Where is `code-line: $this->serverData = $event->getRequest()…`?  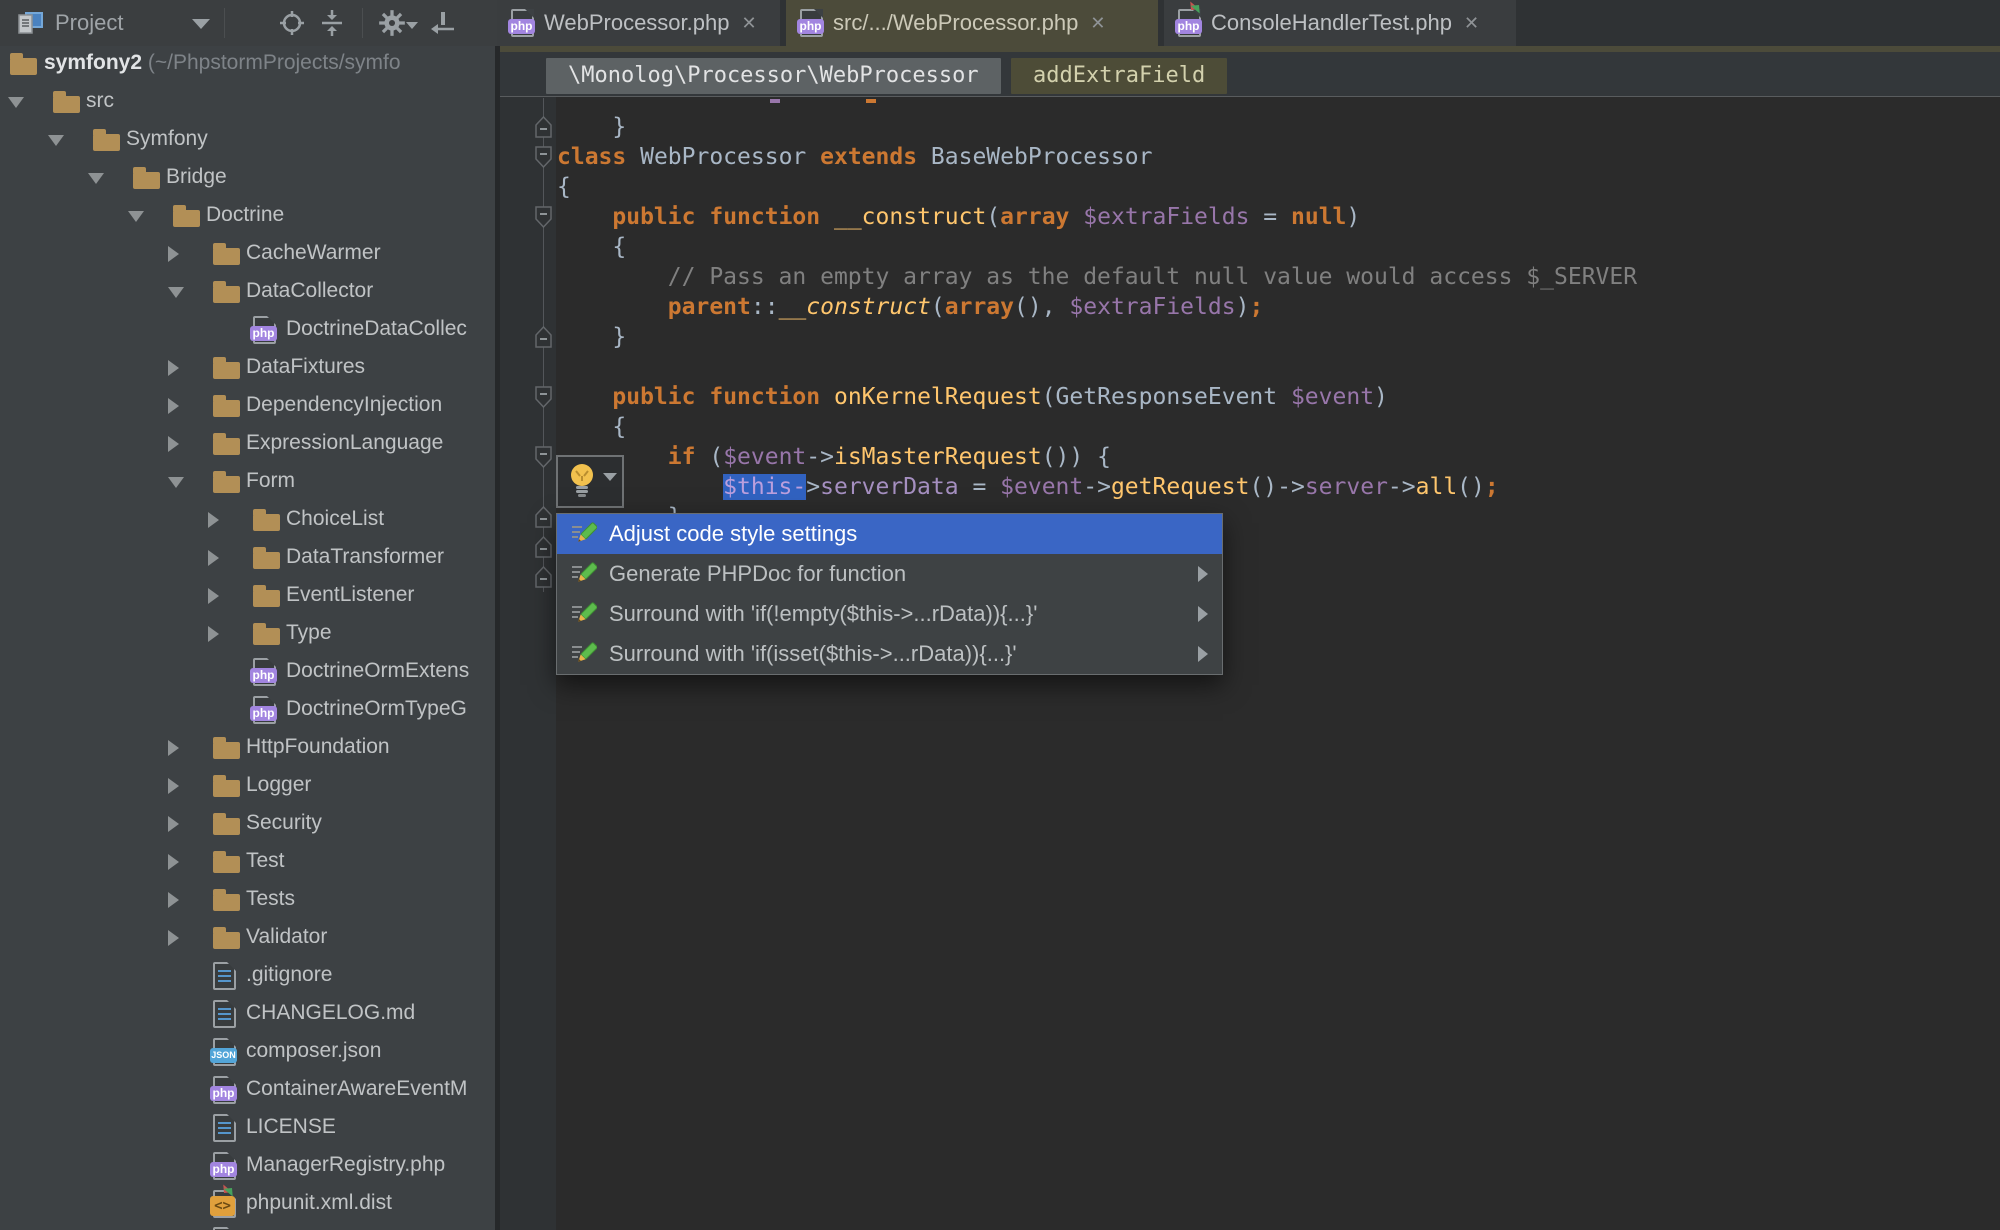
code-line: $this->serverData = $event->getRequest()… is located at coordinates (1111, 487).